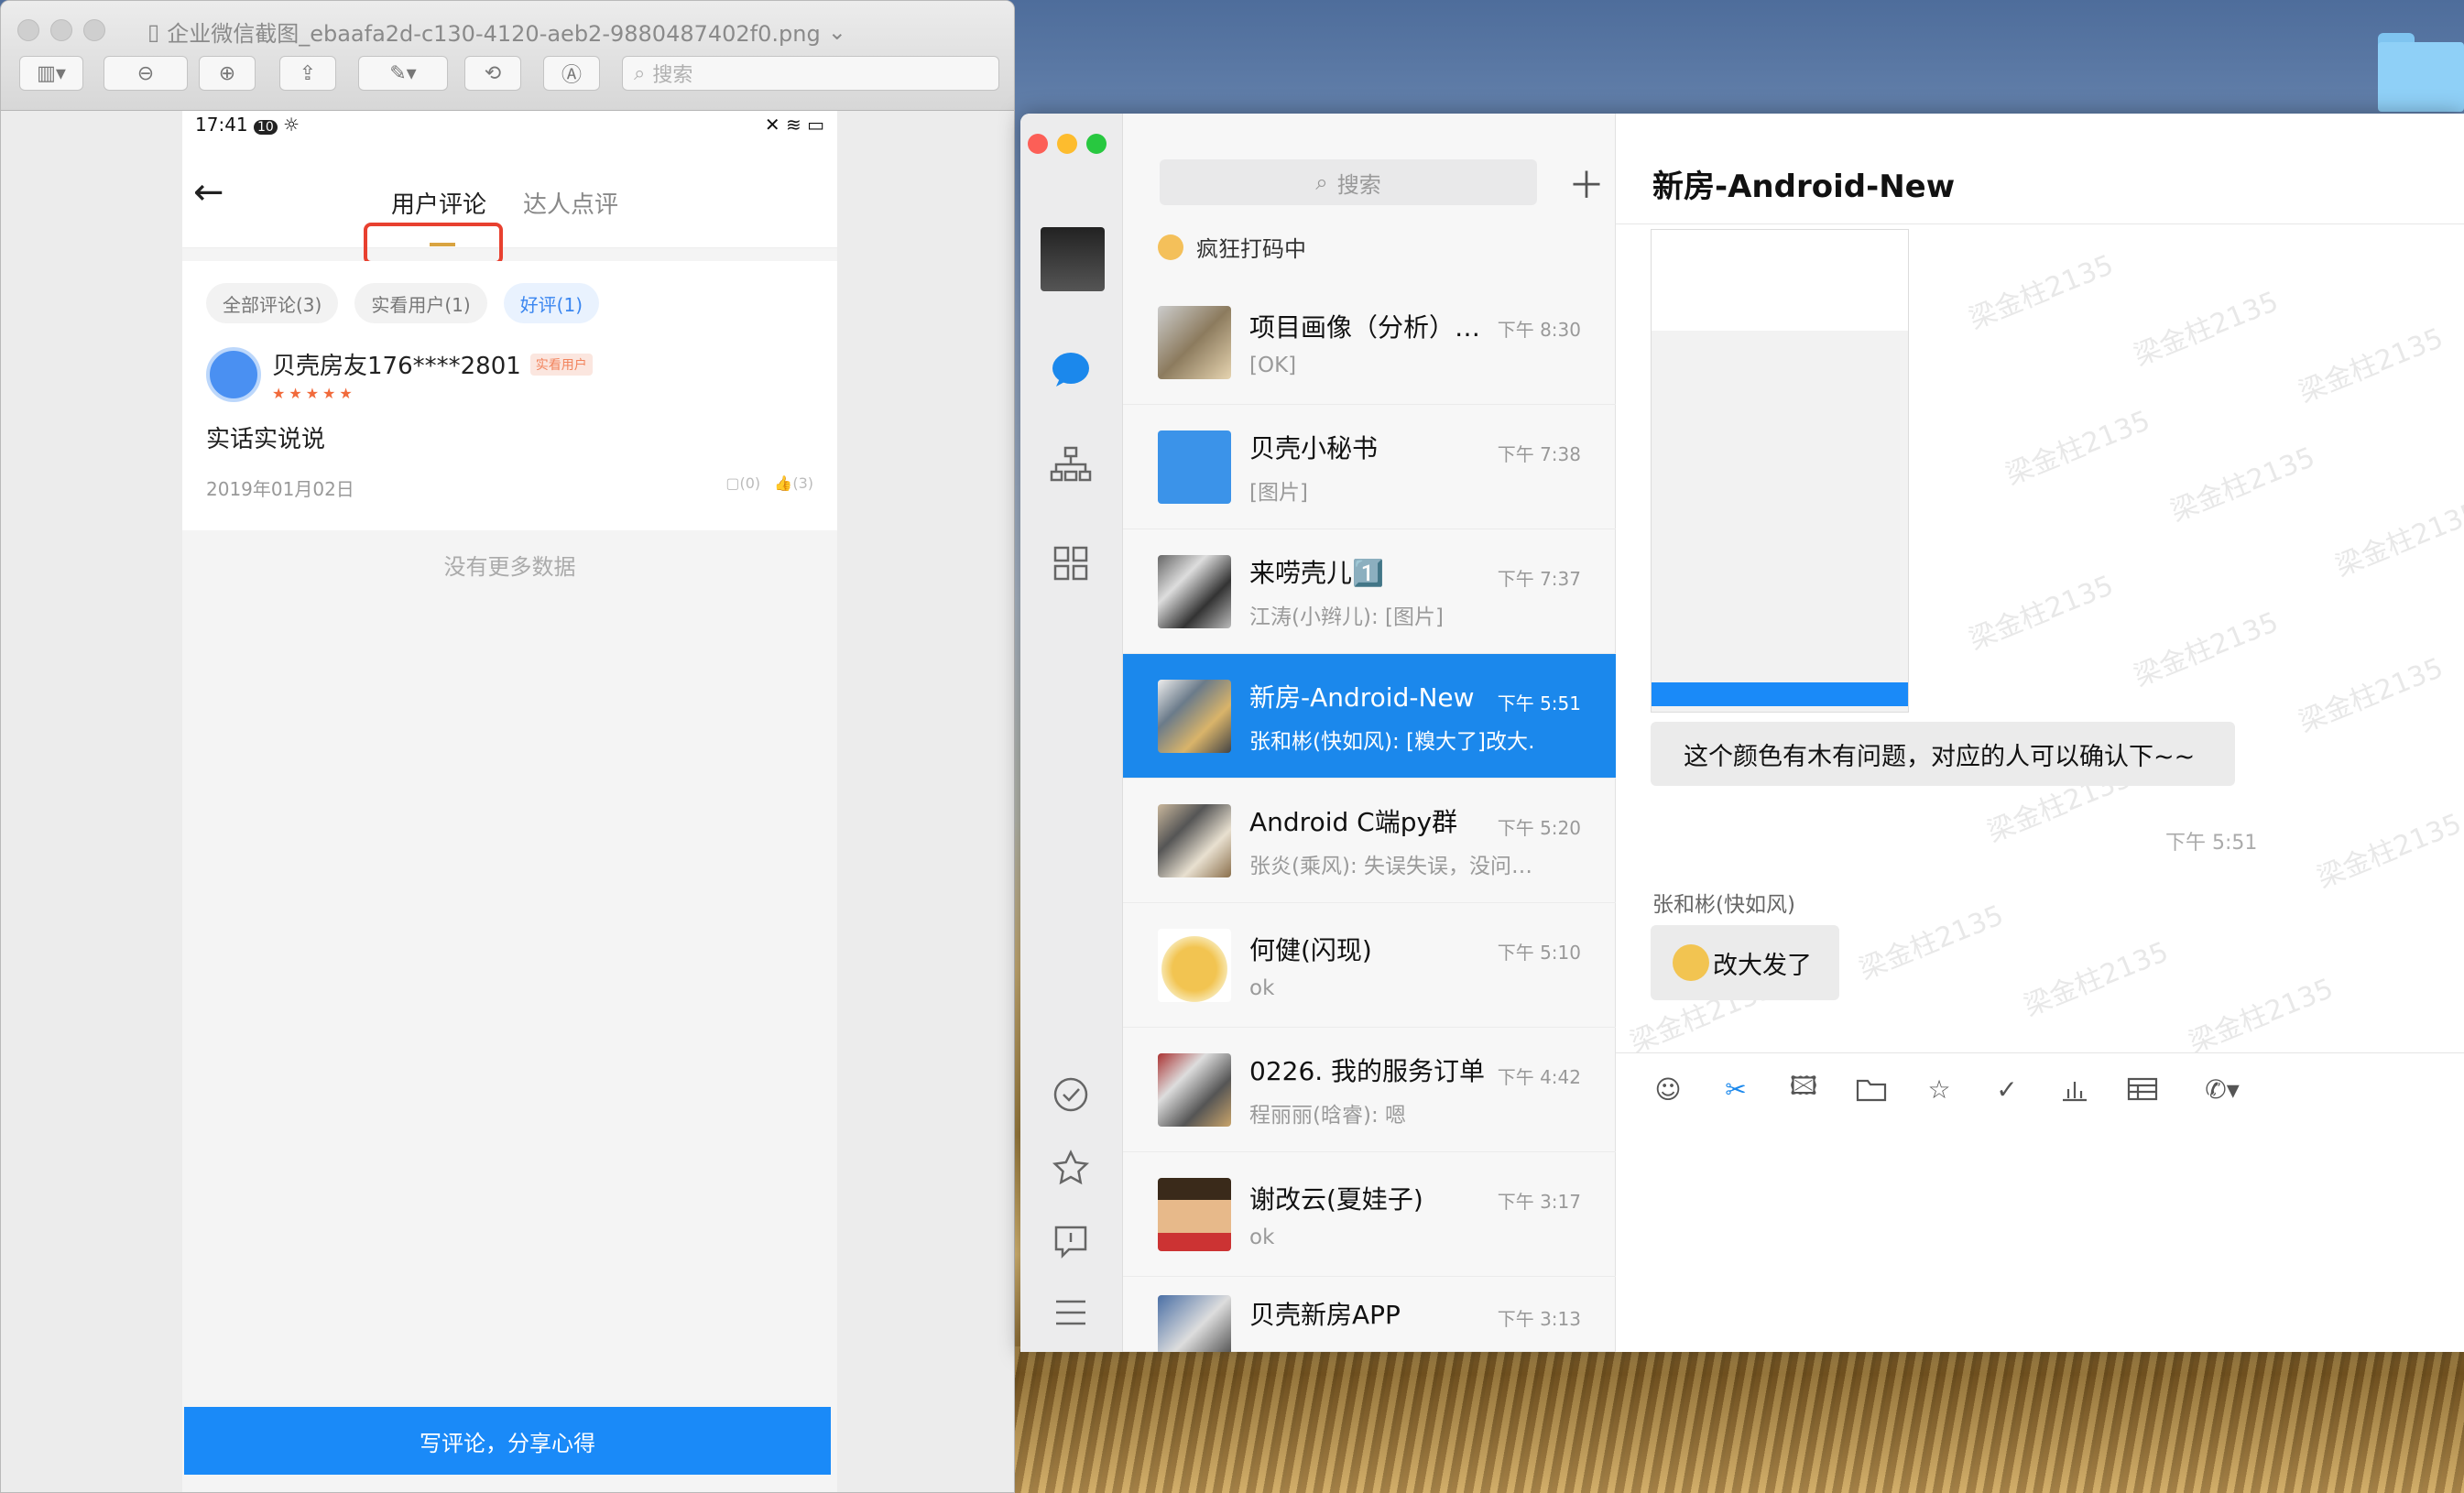 The image size is (2464, 1493). What do you see at coordinates (733, 483) in the screenshot?
I see `comment-icon: ▢` at bounding box center [733, 483].